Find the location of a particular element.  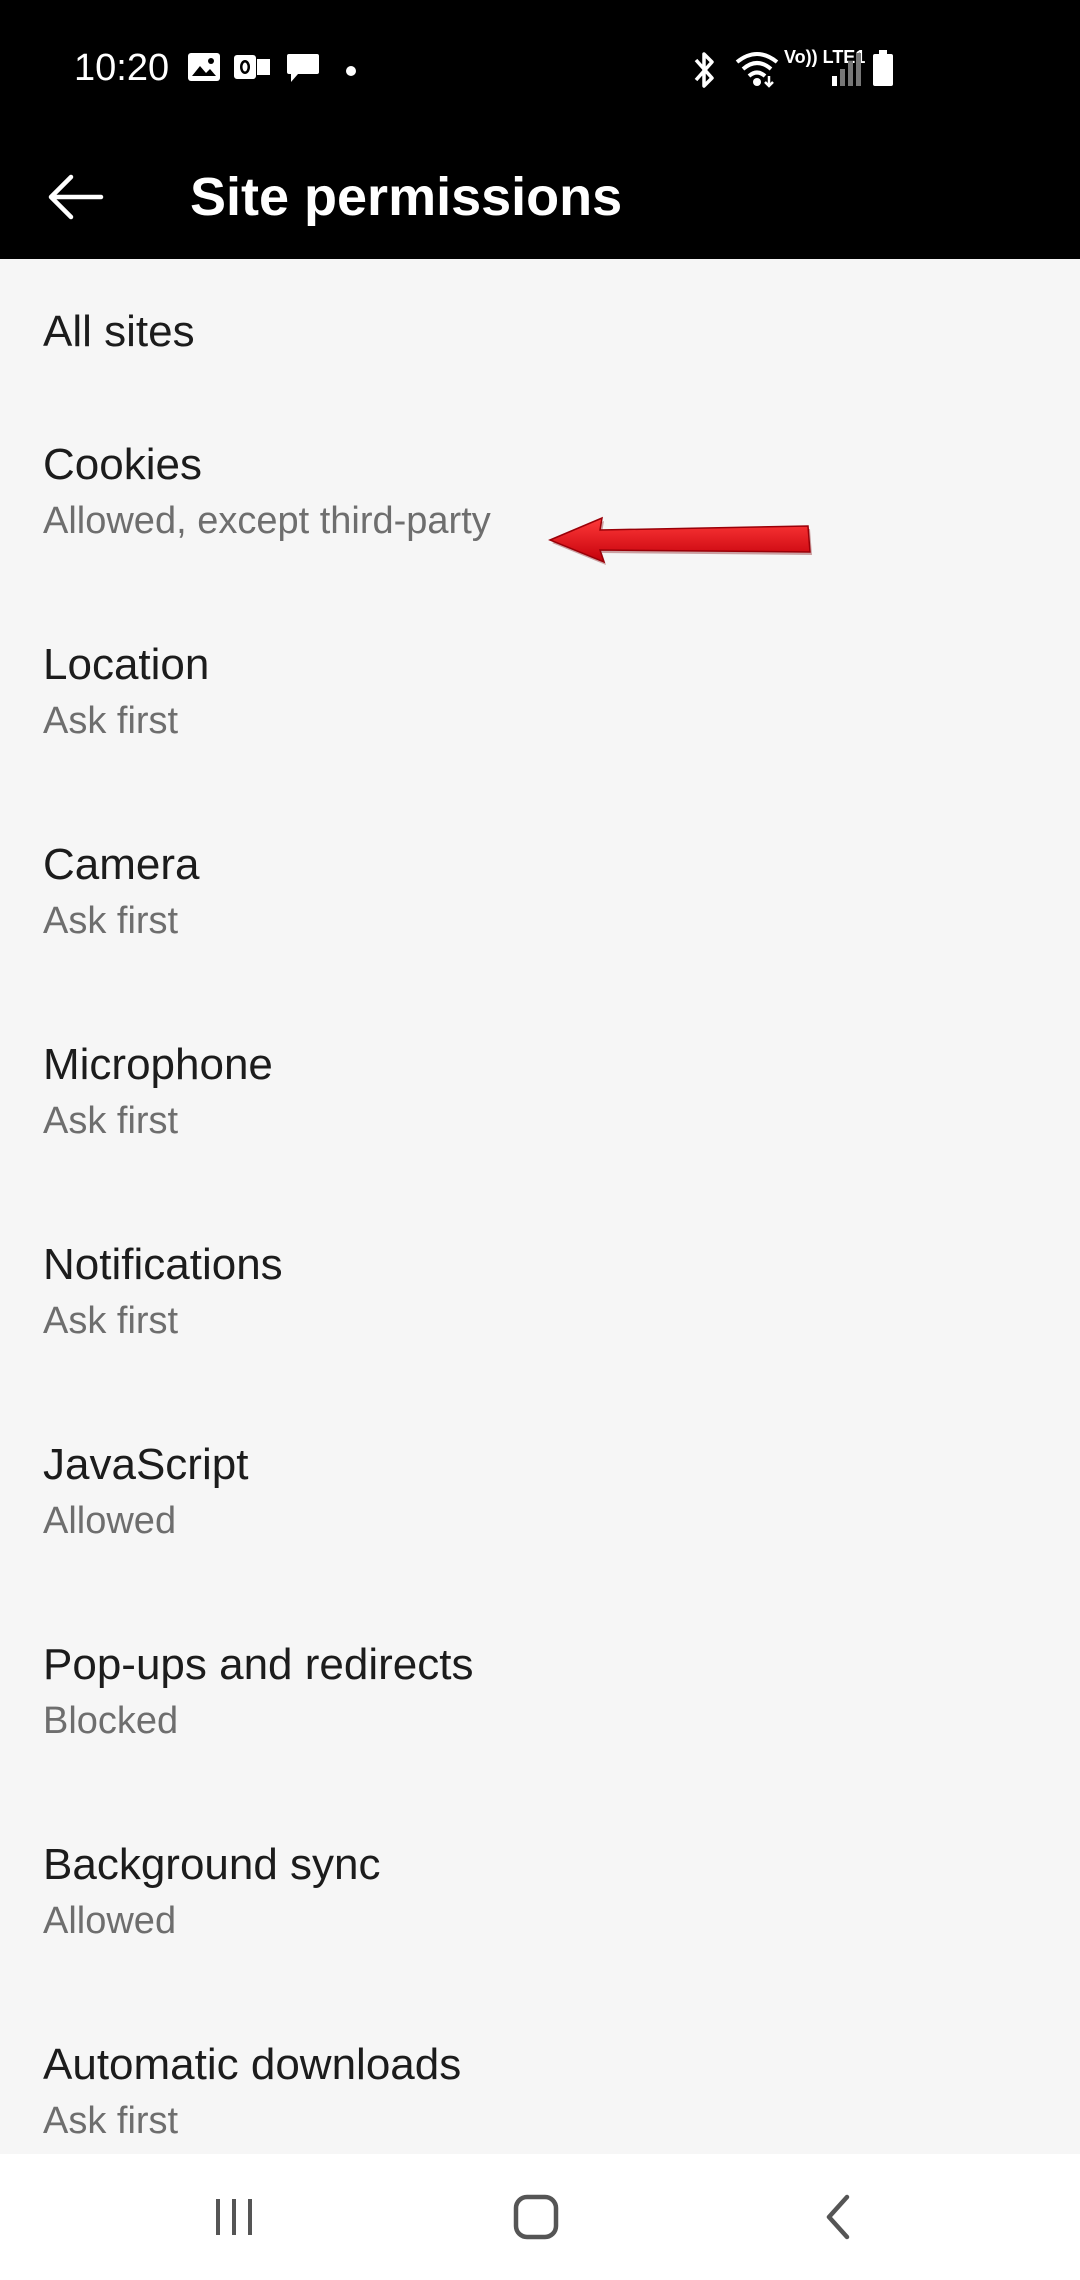

list-item-javascript: JavaScript Allowed is located at coordinates (540, 1489).